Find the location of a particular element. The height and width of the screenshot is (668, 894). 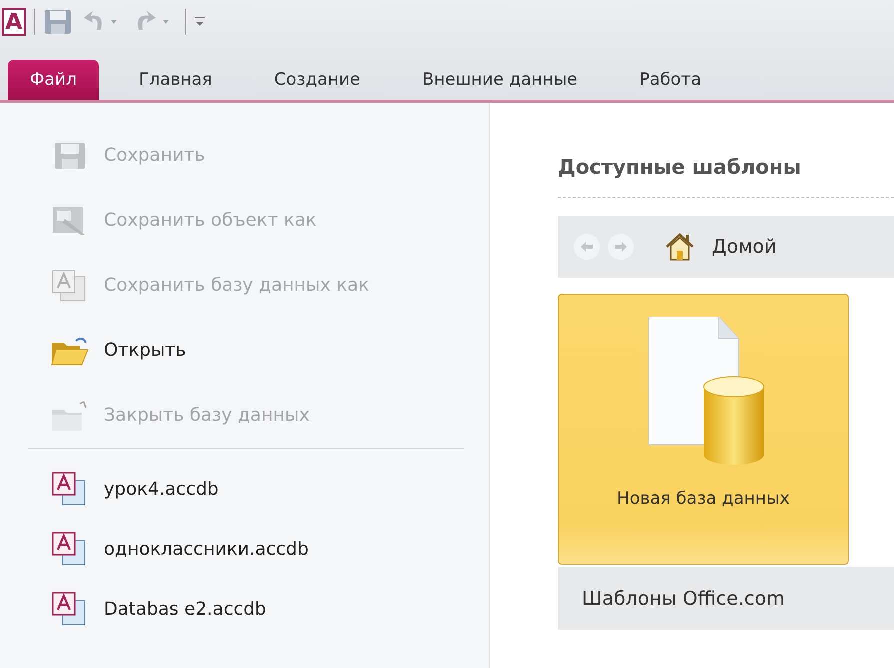

menu-command: Открыть is located at coordinates (244, 350).